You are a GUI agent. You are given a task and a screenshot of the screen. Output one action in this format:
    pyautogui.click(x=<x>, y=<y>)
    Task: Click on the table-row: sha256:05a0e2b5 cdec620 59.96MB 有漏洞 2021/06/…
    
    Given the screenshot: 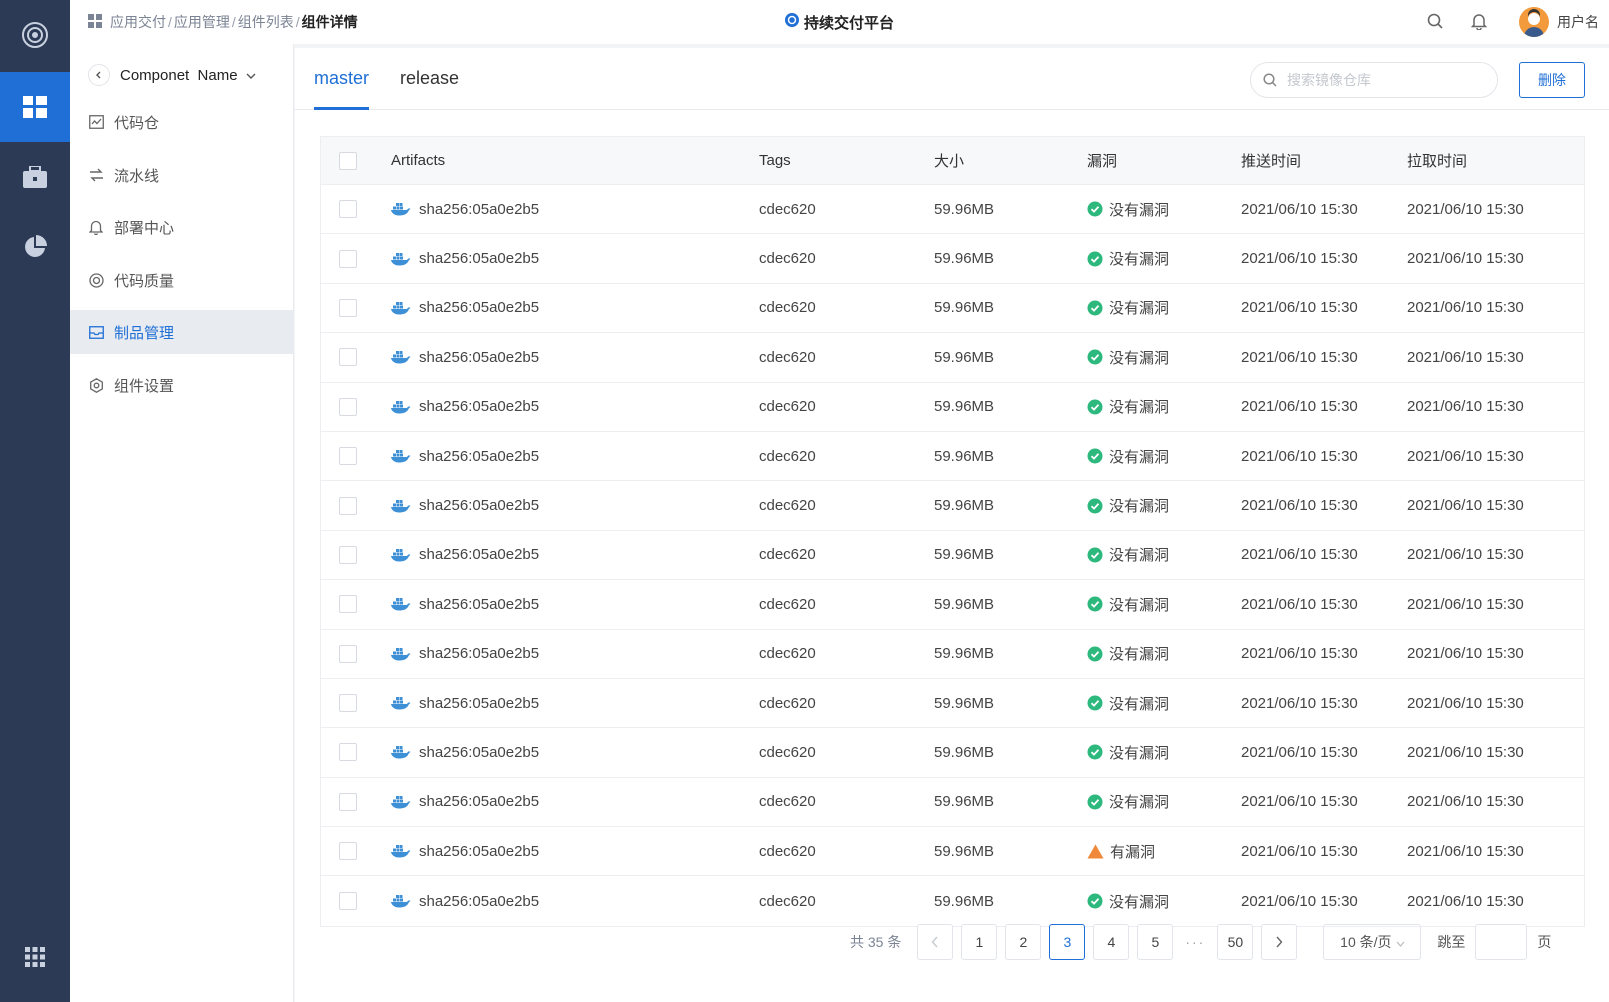 What is the action you would take?
    pyautogui.click(x=952, y=852)
    